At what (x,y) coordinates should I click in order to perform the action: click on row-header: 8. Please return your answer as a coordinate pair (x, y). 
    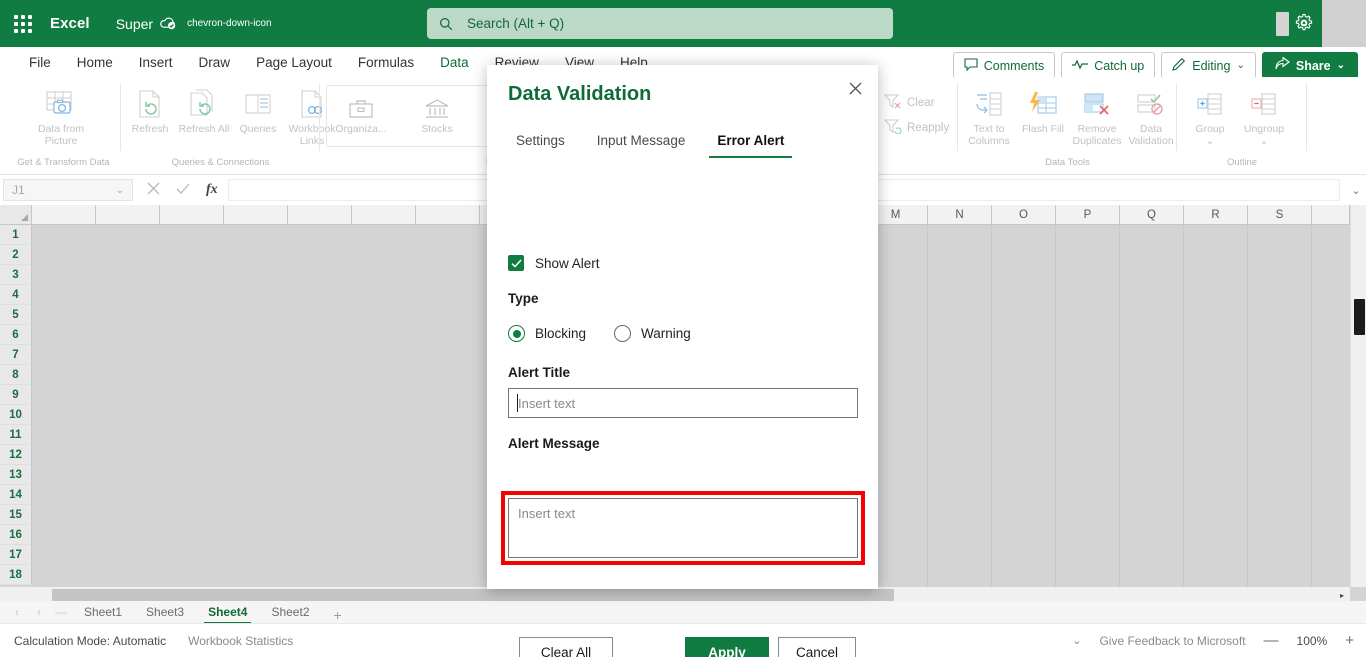
    Looking at the image, I should click on (16, 375).